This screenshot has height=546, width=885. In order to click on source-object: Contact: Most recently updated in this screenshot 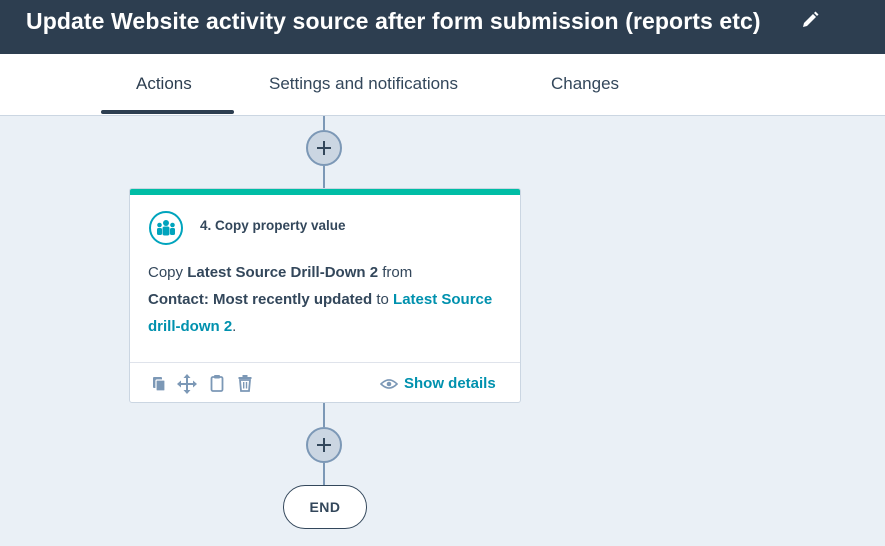, I will do `click(260, 299)`.